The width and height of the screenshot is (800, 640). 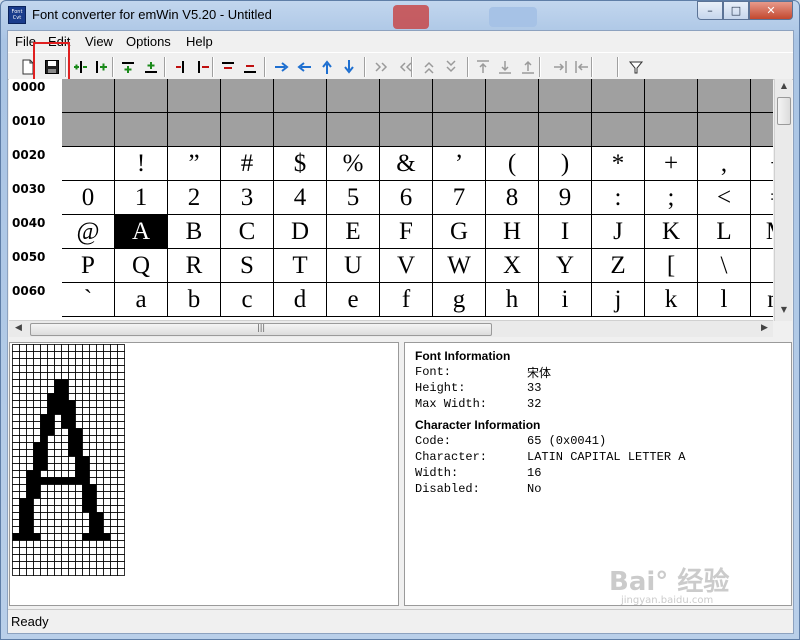 I want to click on char-cell: X, so click(x=512, y=266).